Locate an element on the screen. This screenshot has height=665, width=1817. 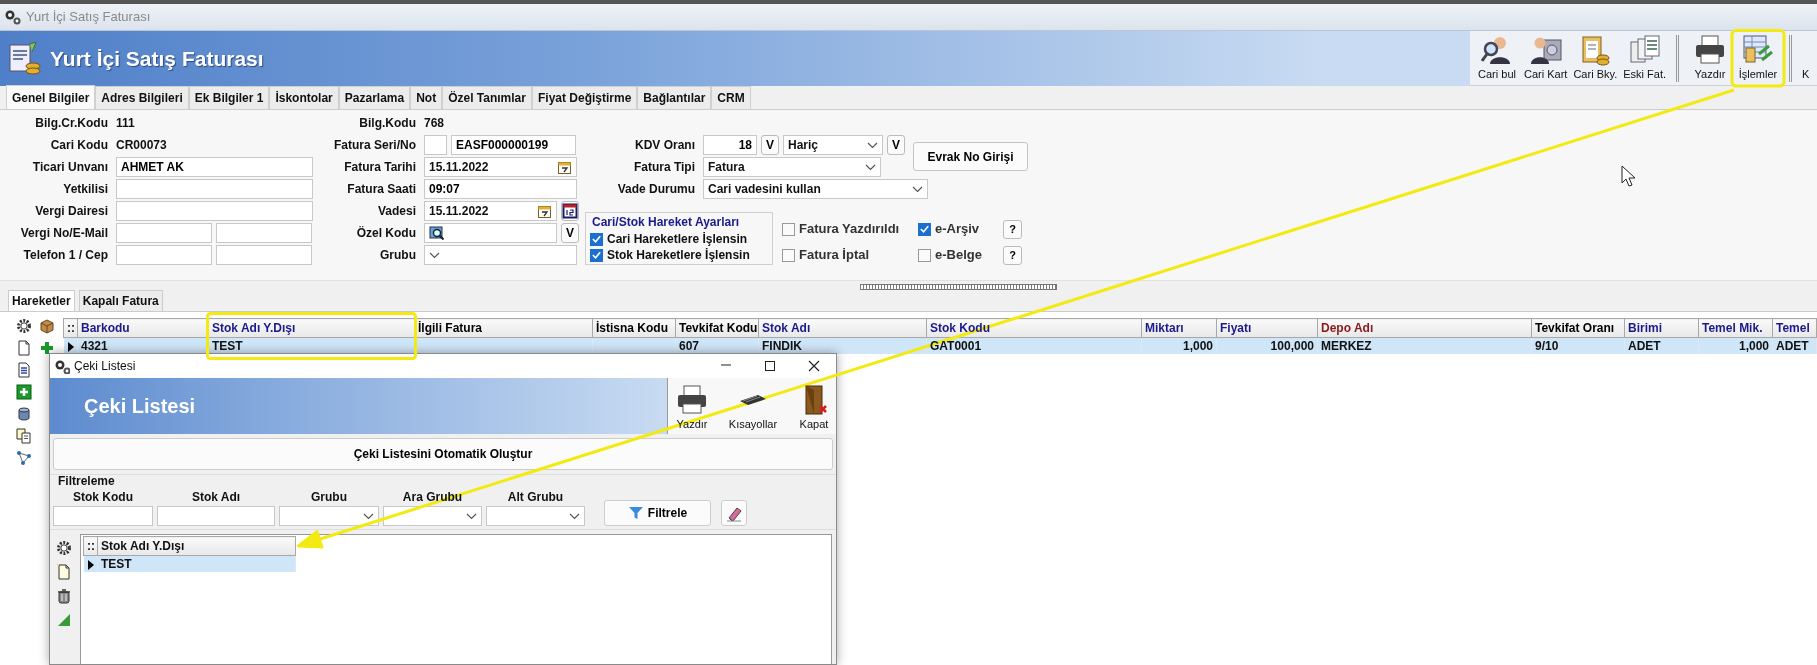
column-header: Tevkifat Kodu is located at coordinates (717, 328).